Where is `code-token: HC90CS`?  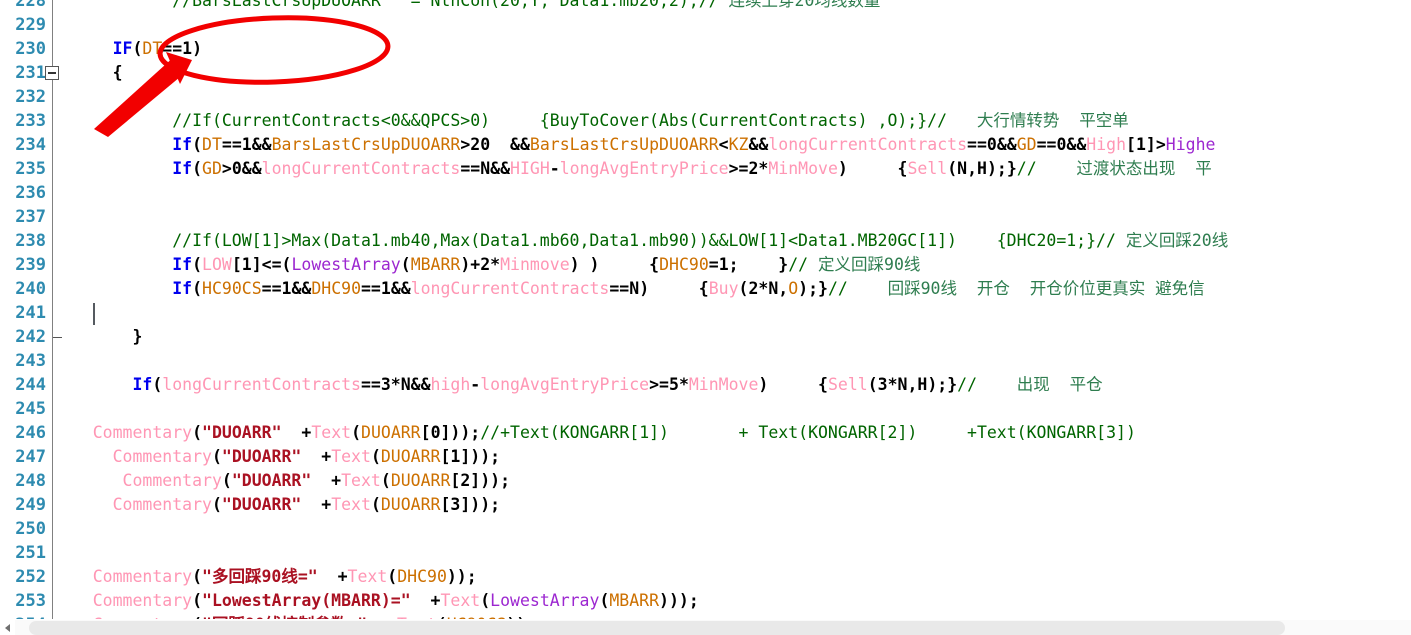
code-token: HC90CS is located at coordinates (232, 288).